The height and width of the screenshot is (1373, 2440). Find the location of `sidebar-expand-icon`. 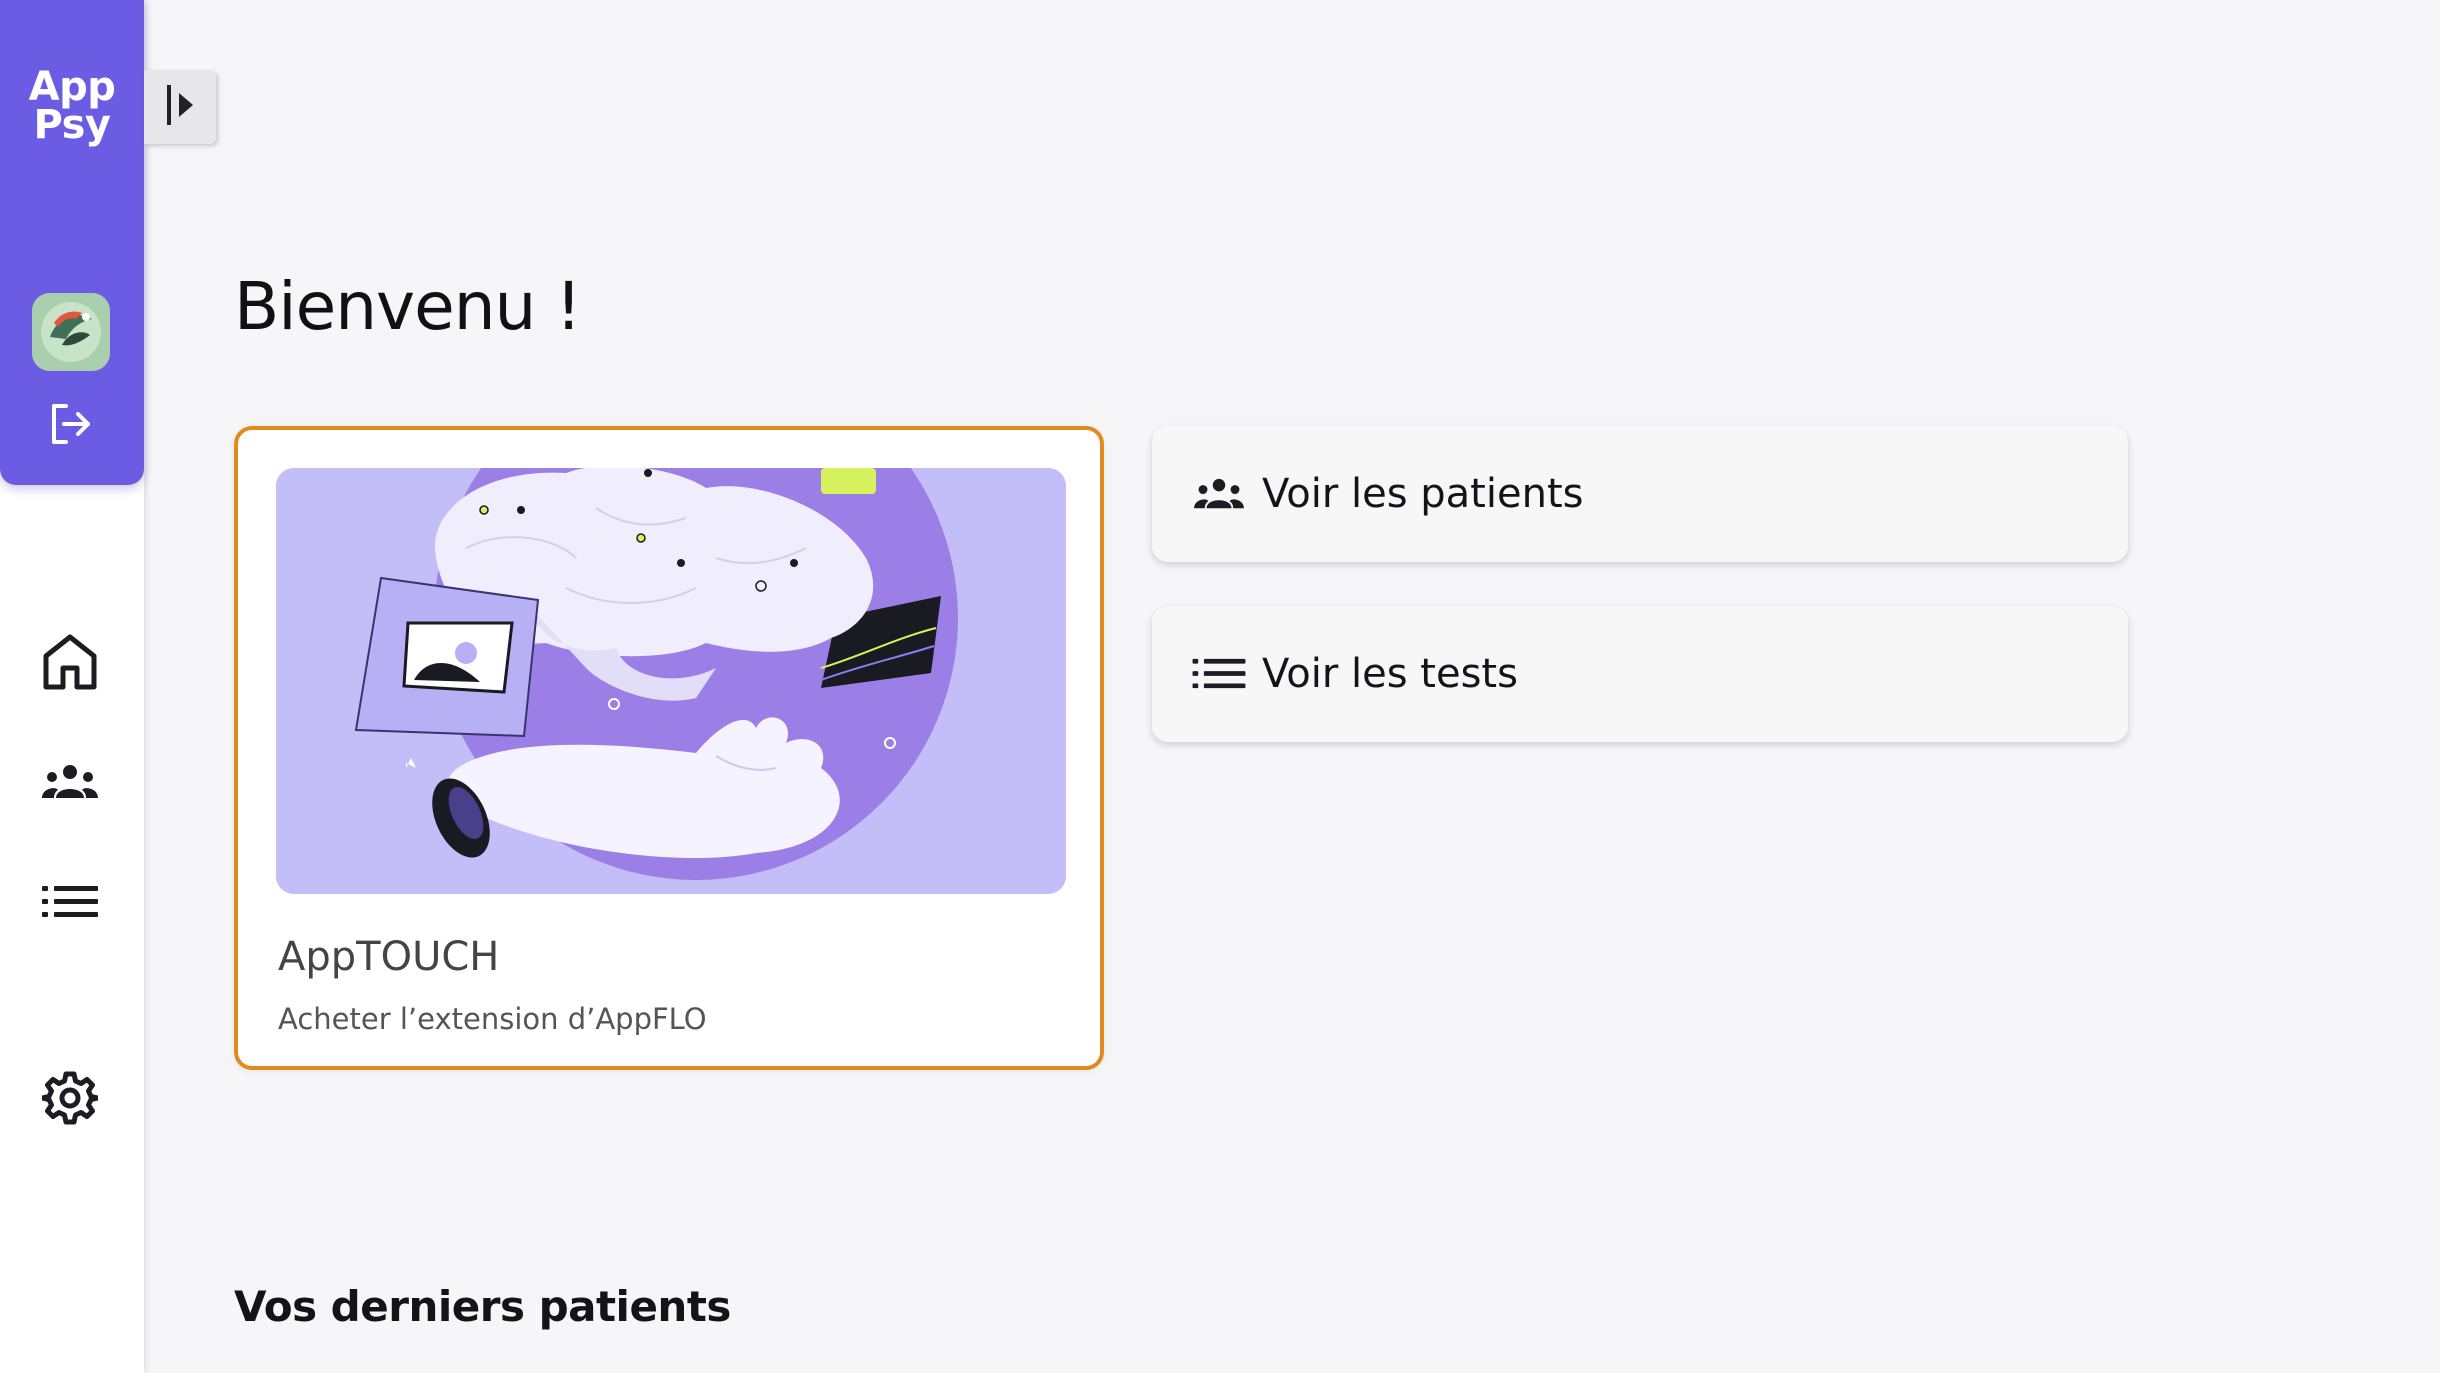

sidebar-expand-icon is located at coordinates (180, 107).